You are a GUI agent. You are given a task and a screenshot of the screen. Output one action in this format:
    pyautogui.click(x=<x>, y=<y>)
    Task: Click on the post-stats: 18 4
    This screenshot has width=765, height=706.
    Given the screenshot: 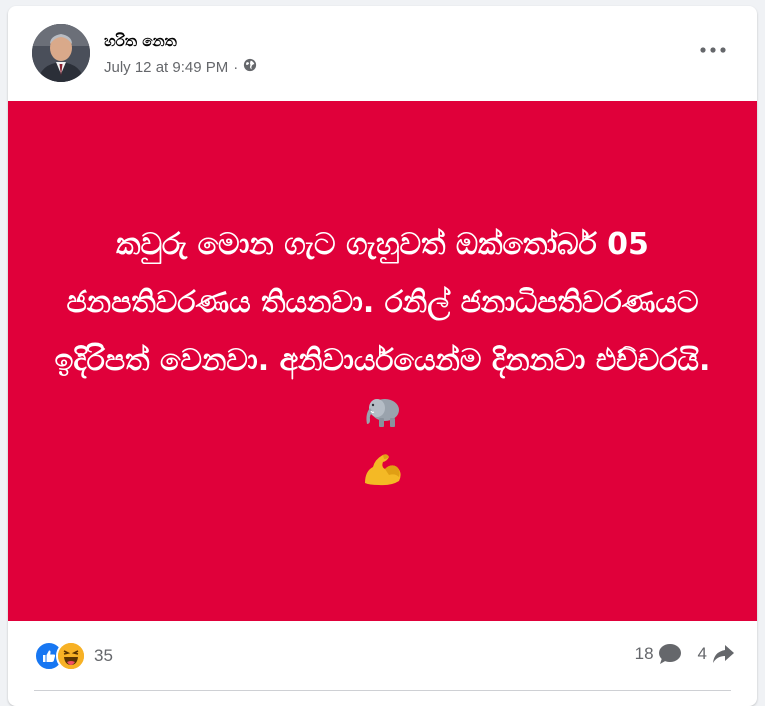 What is the action you would take?
    pyautogui.click(x=685, y=654)
    